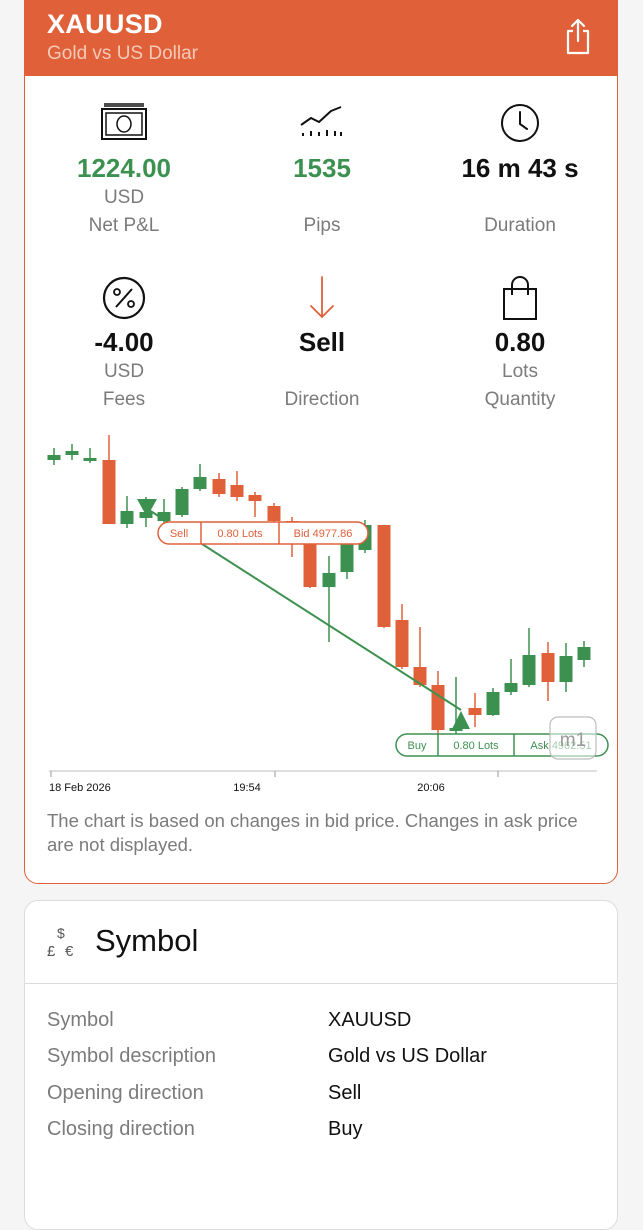 Image resolution: width=643 pixels, height=1230 pixels. I want to click on buy-exit-marker, so click(461, 720).